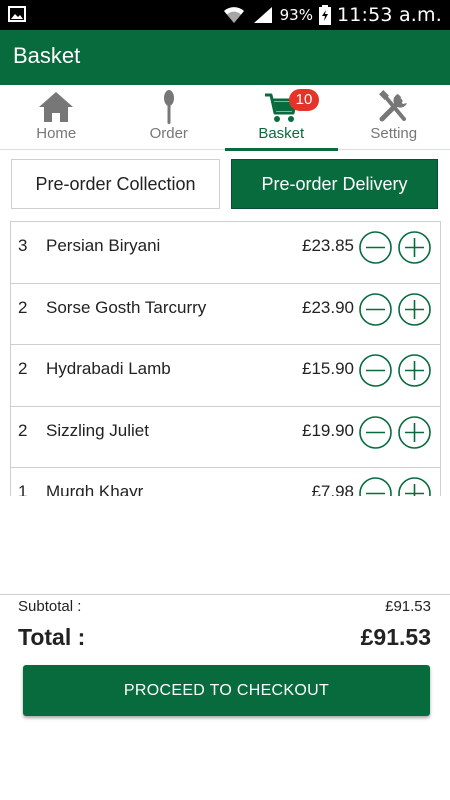 The image size is (450, 800). I want to click on item-quantity: 1, so click(23, 489).